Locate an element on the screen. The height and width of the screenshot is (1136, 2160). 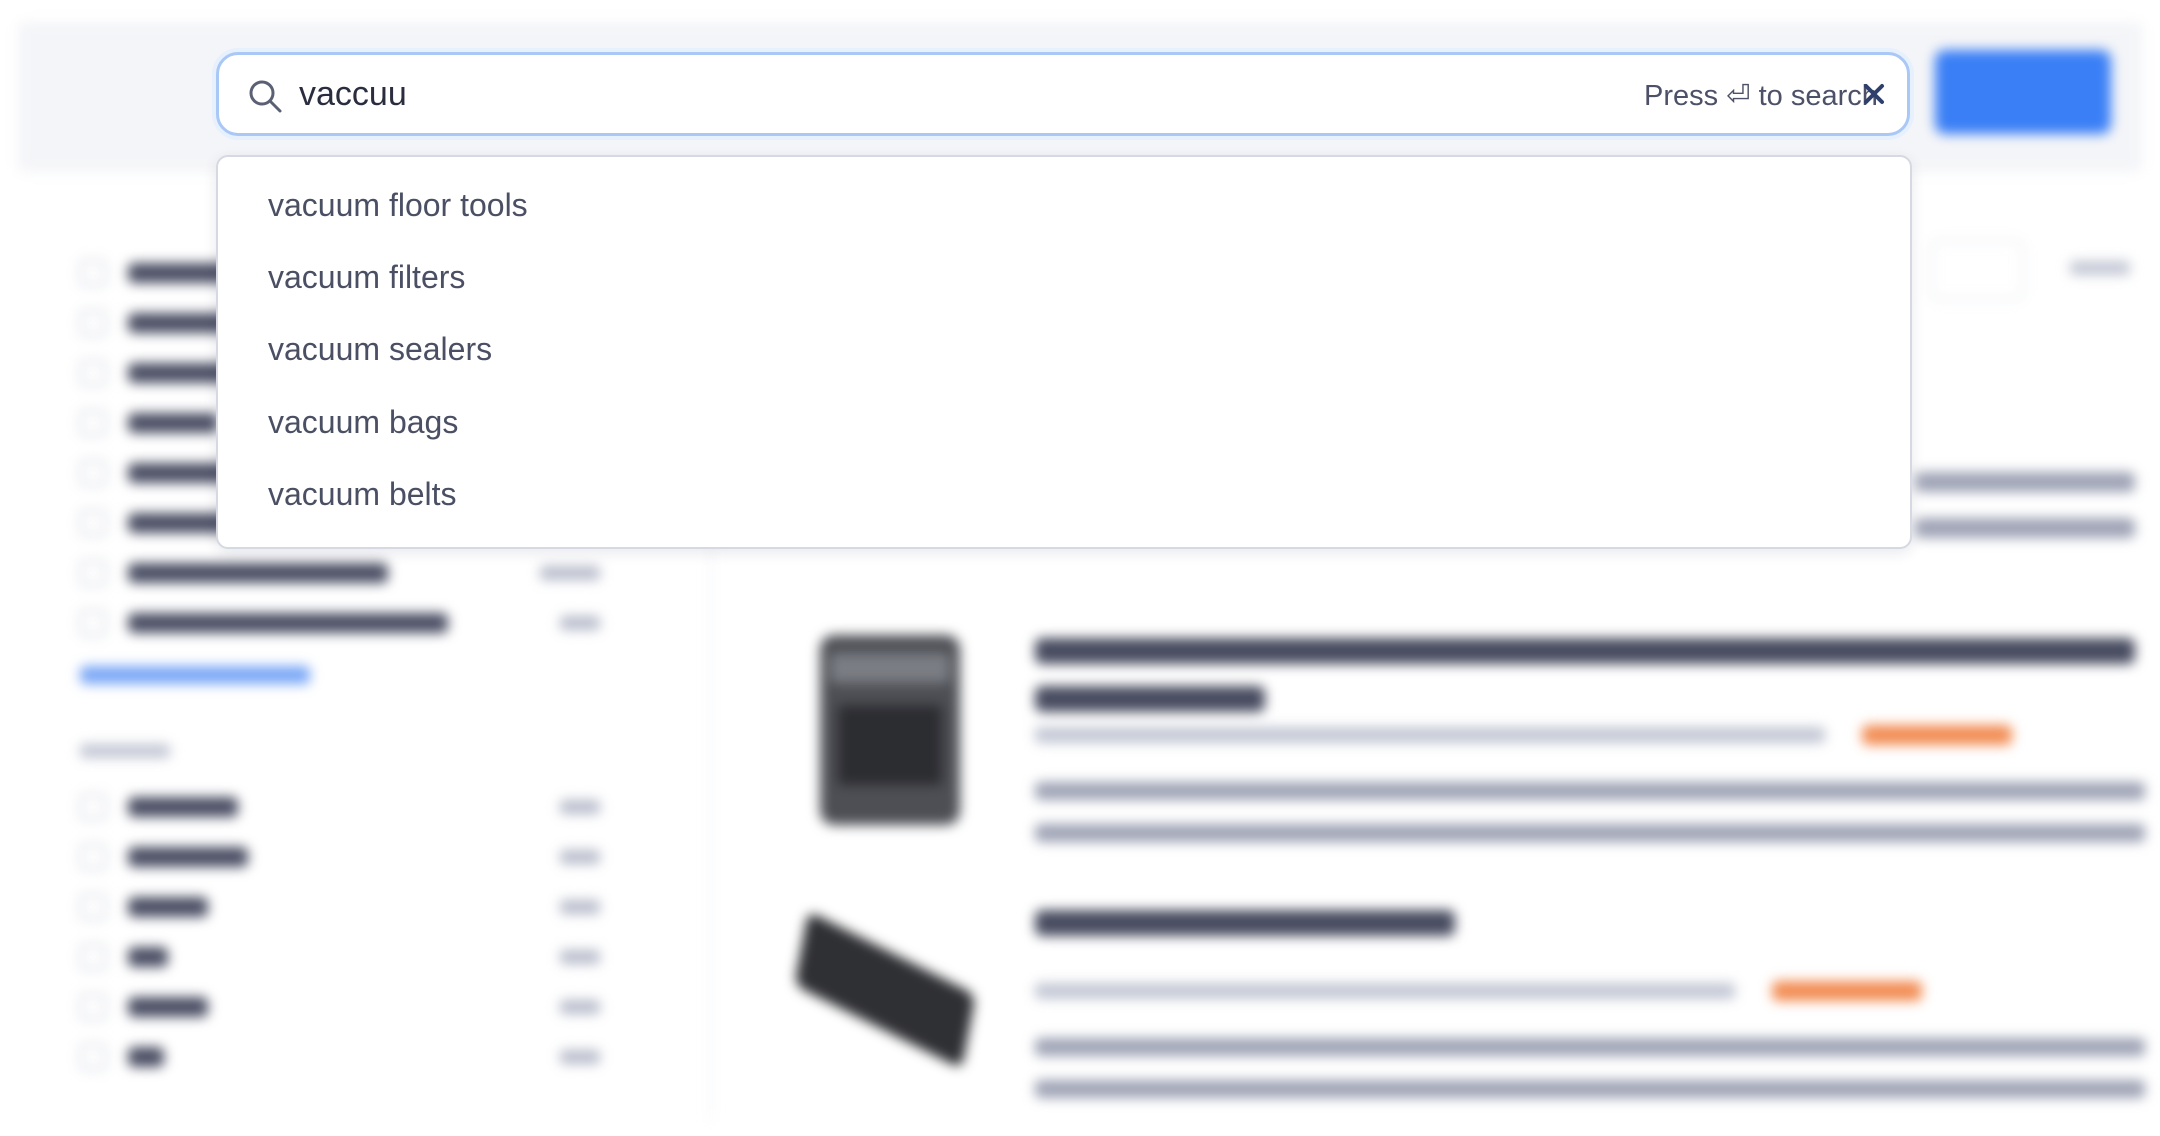
column-divider is located at coordinates (711, 820).